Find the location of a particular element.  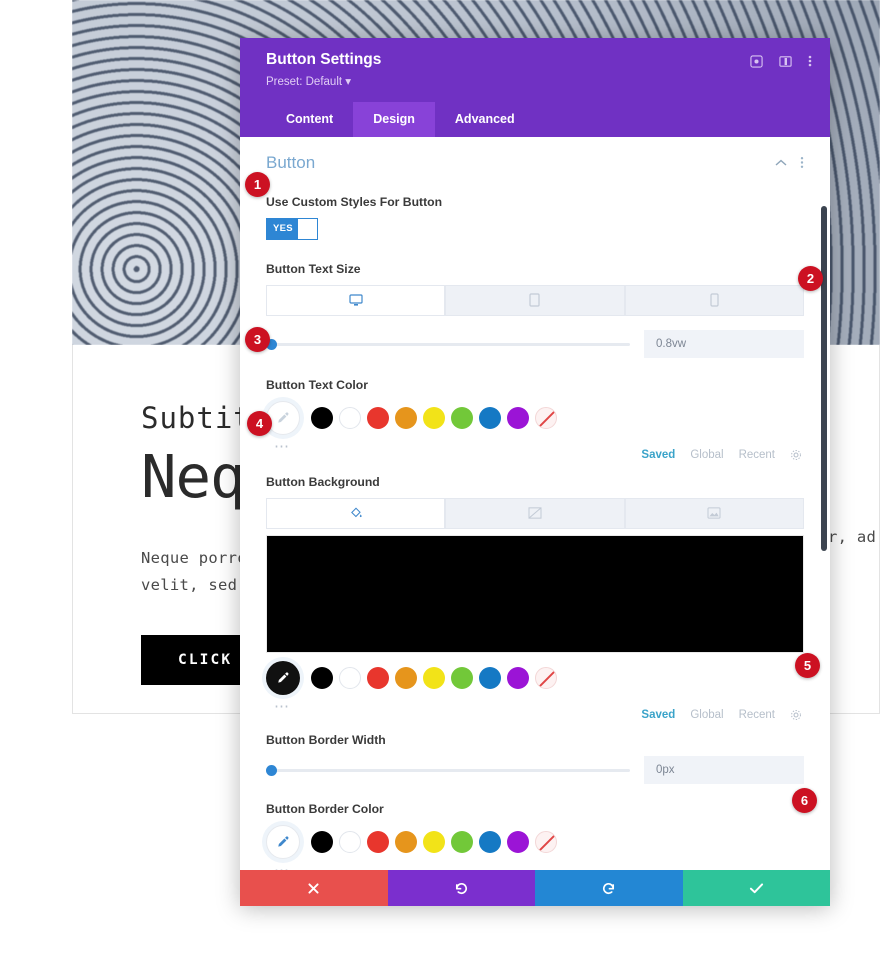

desktop-icon is located at coordinates (356, 300).